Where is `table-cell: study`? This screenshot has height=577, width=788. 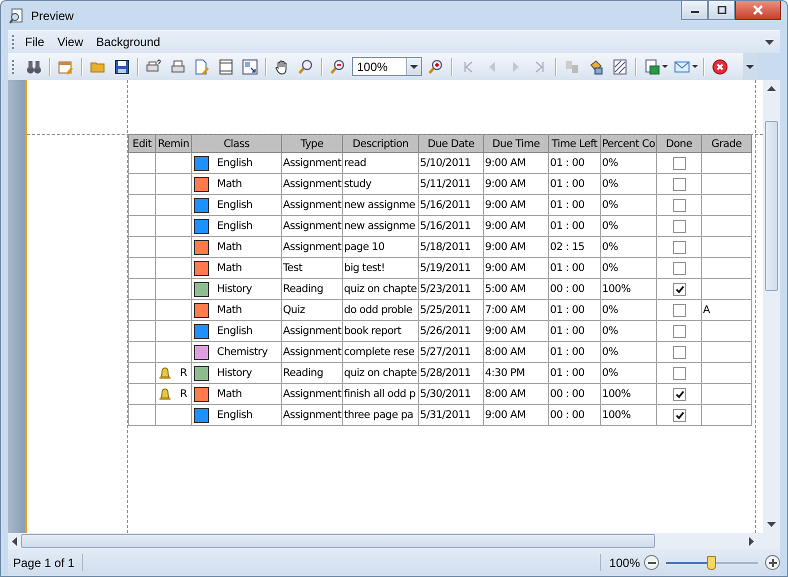 table-cell: study is located at coordinates (380, 184).